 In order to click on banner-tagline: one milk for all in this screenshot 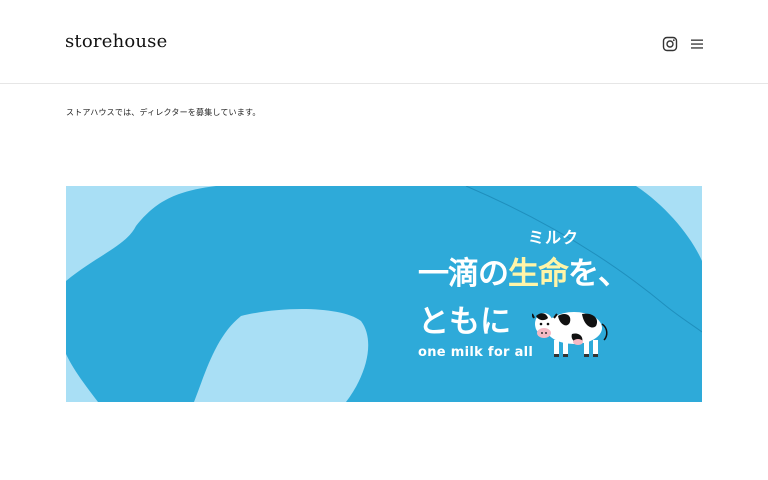, I will do `click(476, 352)`.